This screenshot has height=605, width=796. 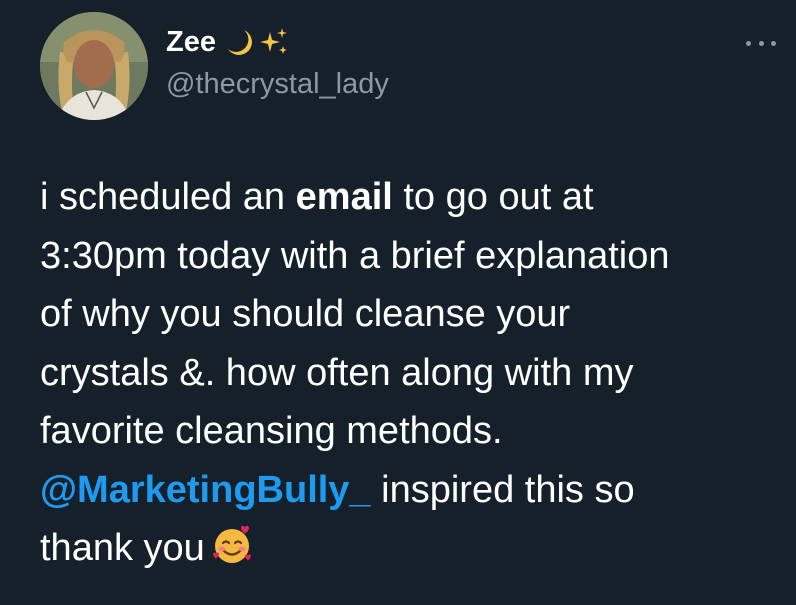 What do you see at coordinates (337, 372) in the screenshot?
I see `tweet-line-4: crystals &. how often along with my` at bounding box center [337, 372].